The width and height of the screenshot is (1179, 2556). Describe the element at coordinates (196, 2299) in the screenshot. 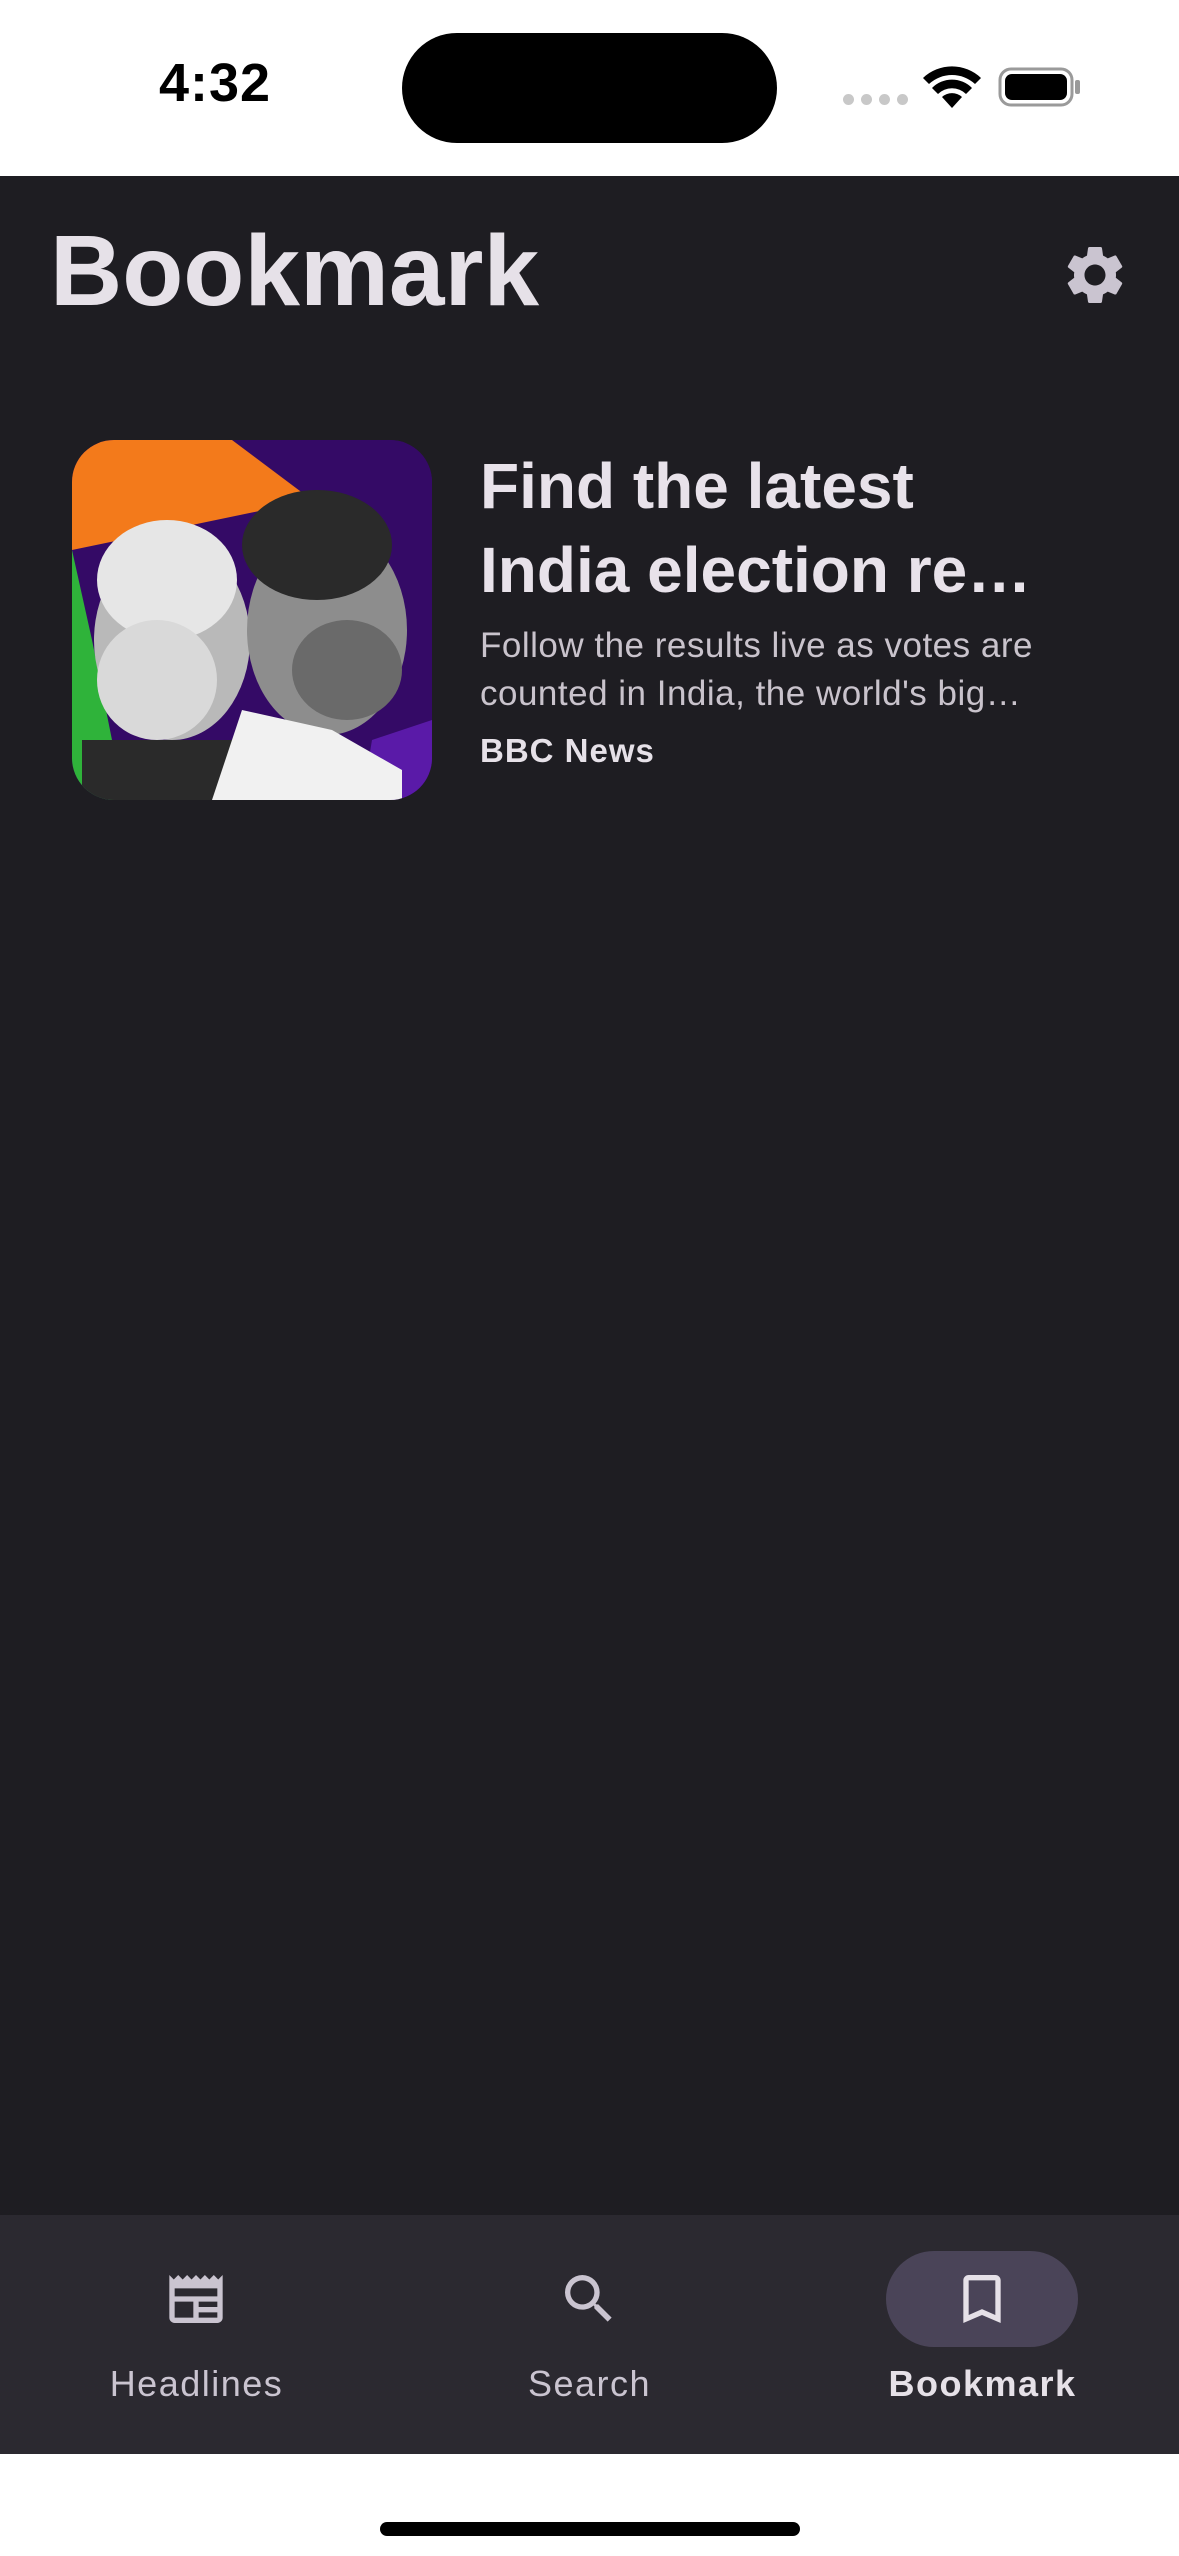

I see `newspaper-icon` at that location.